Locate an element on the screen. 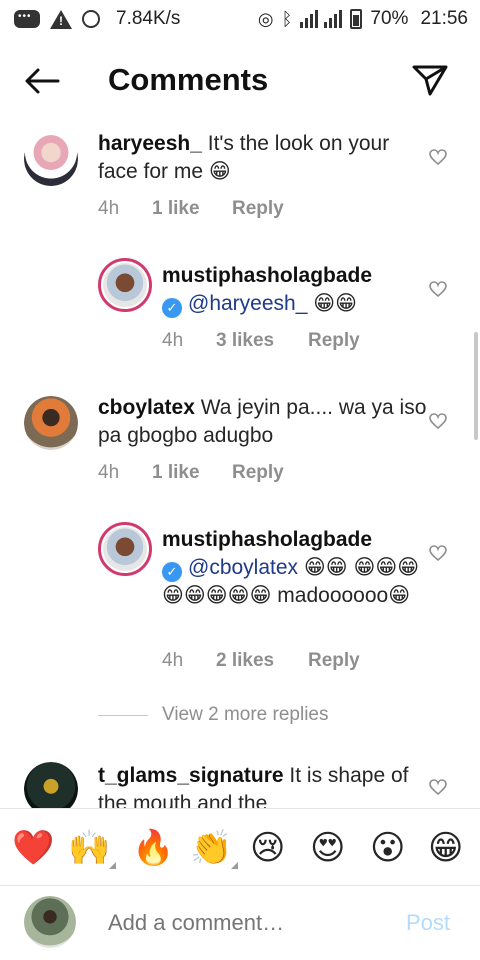 Image resolution: width=480 pixels, height=960 pixels. raising-hands-glyph: 🙌 is located at coordinates (89, 848).